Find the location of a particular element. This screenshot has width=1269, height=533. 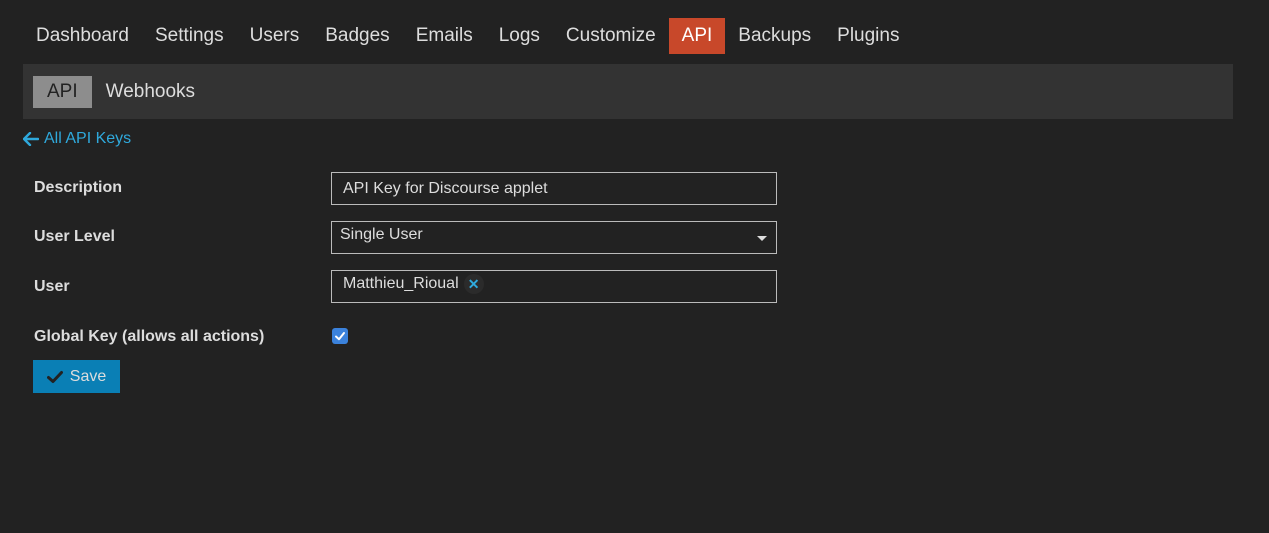

save-button: Save is located at coordinates (76, 376).